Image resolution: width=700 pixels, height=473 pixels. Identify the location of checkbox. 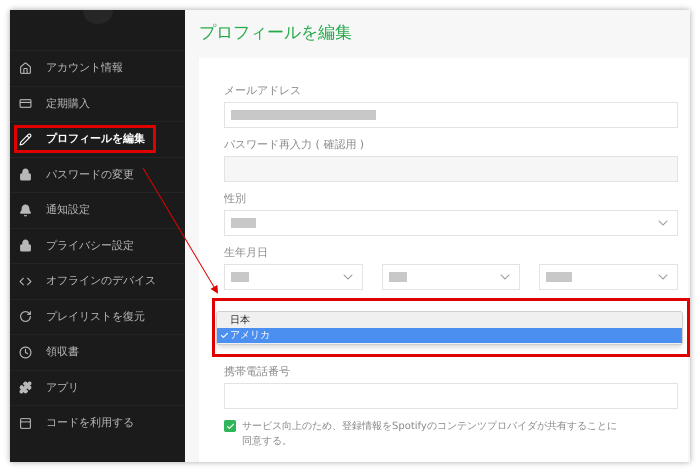
(230, 426).